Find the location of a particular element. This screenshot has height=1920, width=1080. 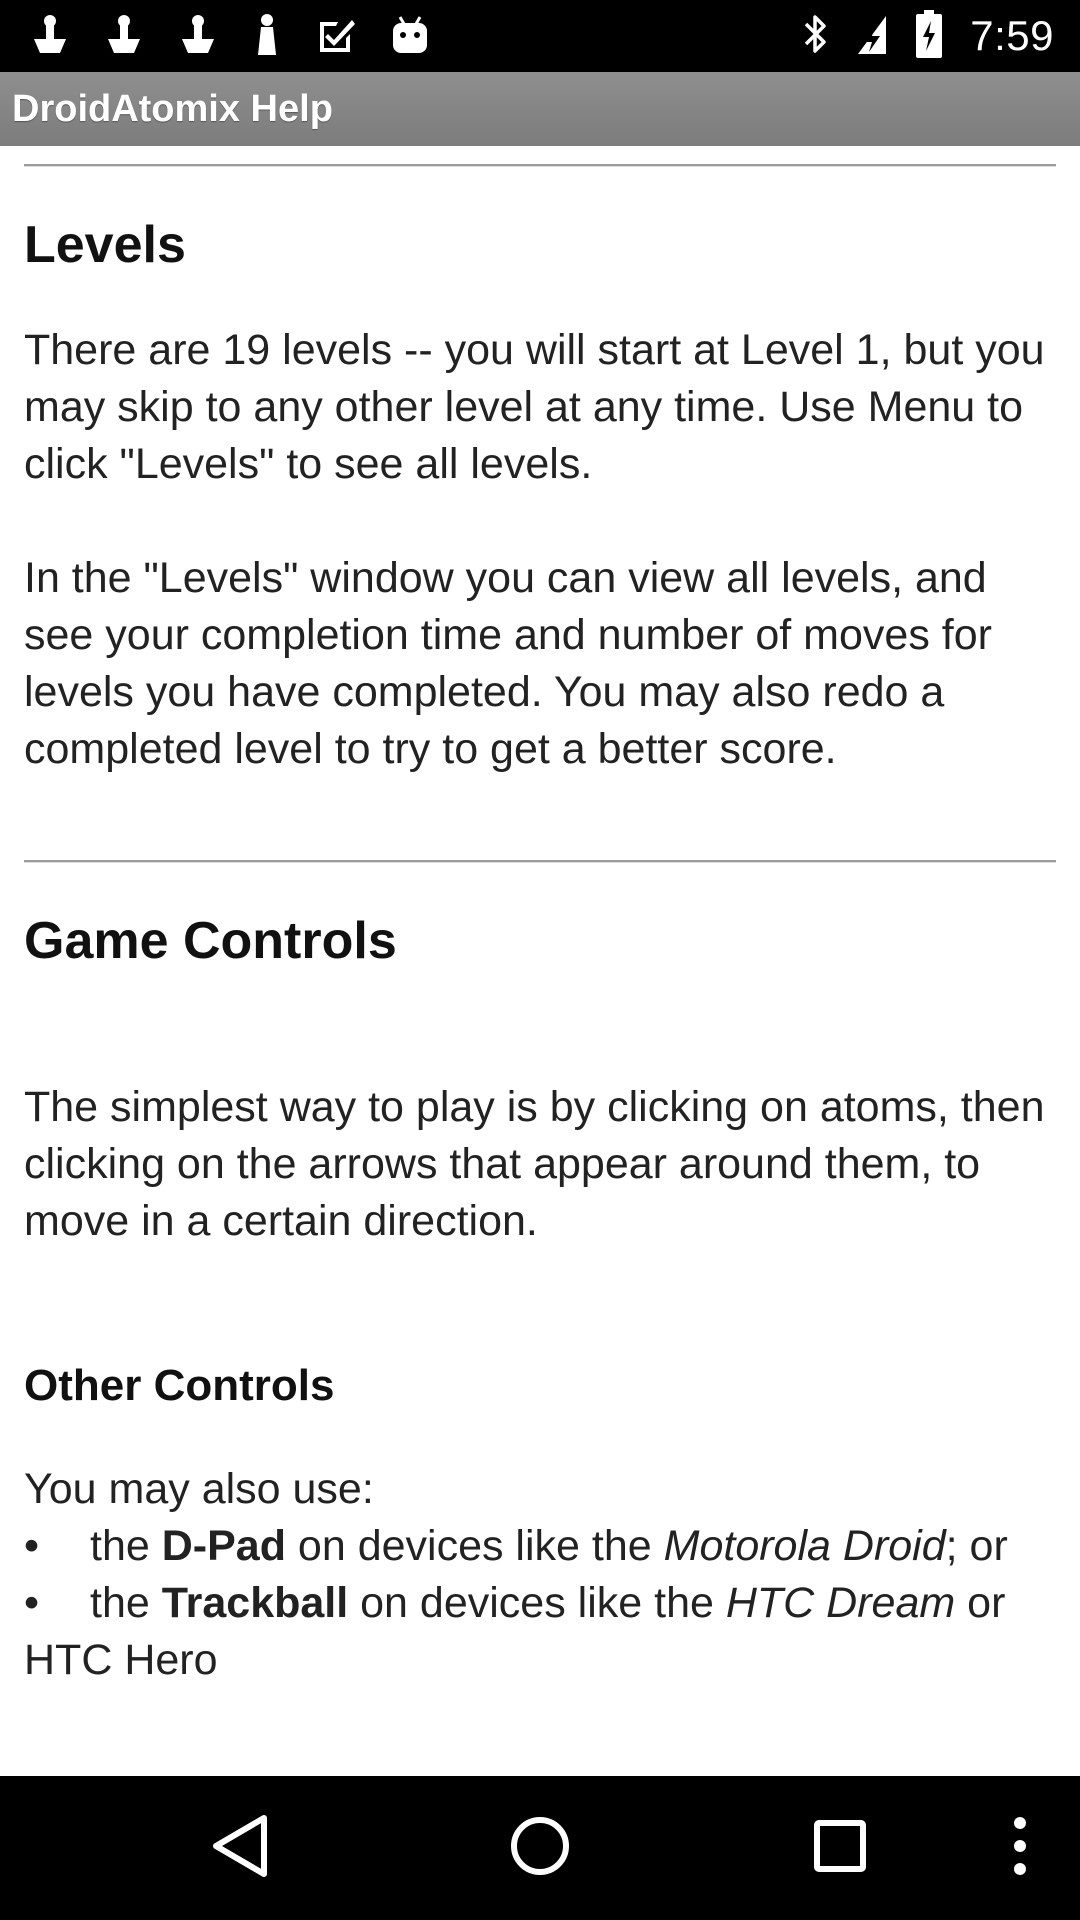

home-button is located at coordinates (540, 1848).